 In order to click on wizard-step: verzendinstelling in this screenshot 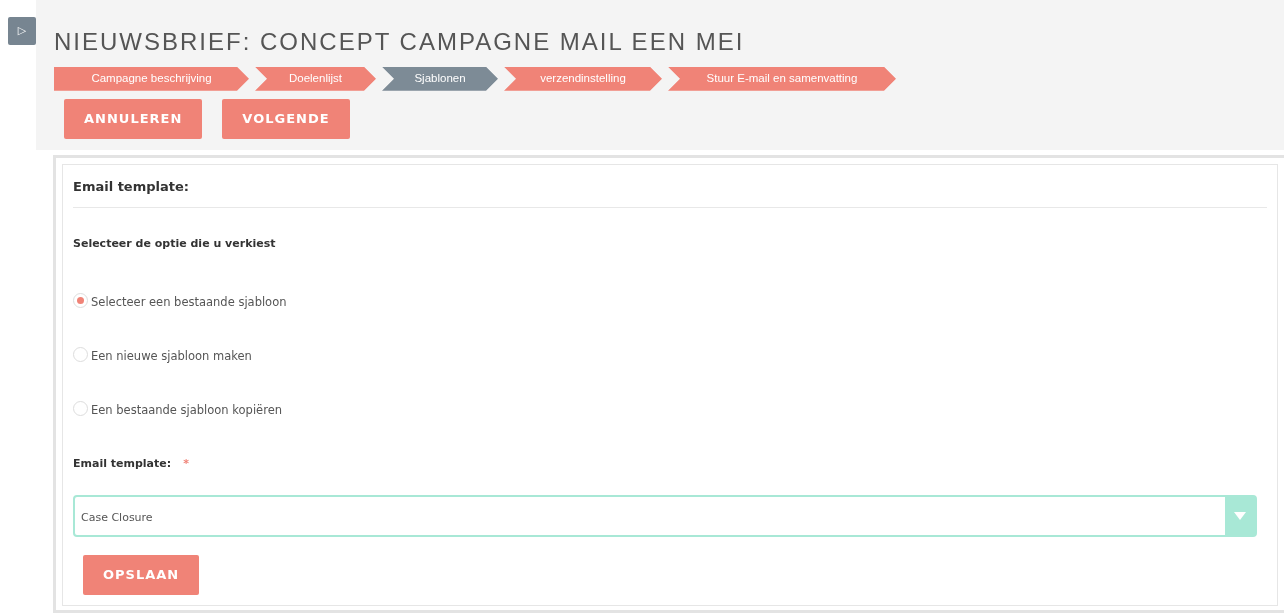, I will do `click(583, 78)`.